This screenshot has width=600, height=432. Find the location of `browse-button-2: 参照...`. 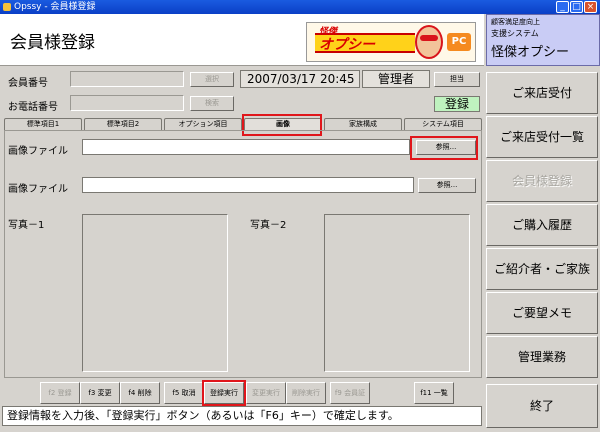

browse-button-2: 参照... is located at coordinates (447, 185).